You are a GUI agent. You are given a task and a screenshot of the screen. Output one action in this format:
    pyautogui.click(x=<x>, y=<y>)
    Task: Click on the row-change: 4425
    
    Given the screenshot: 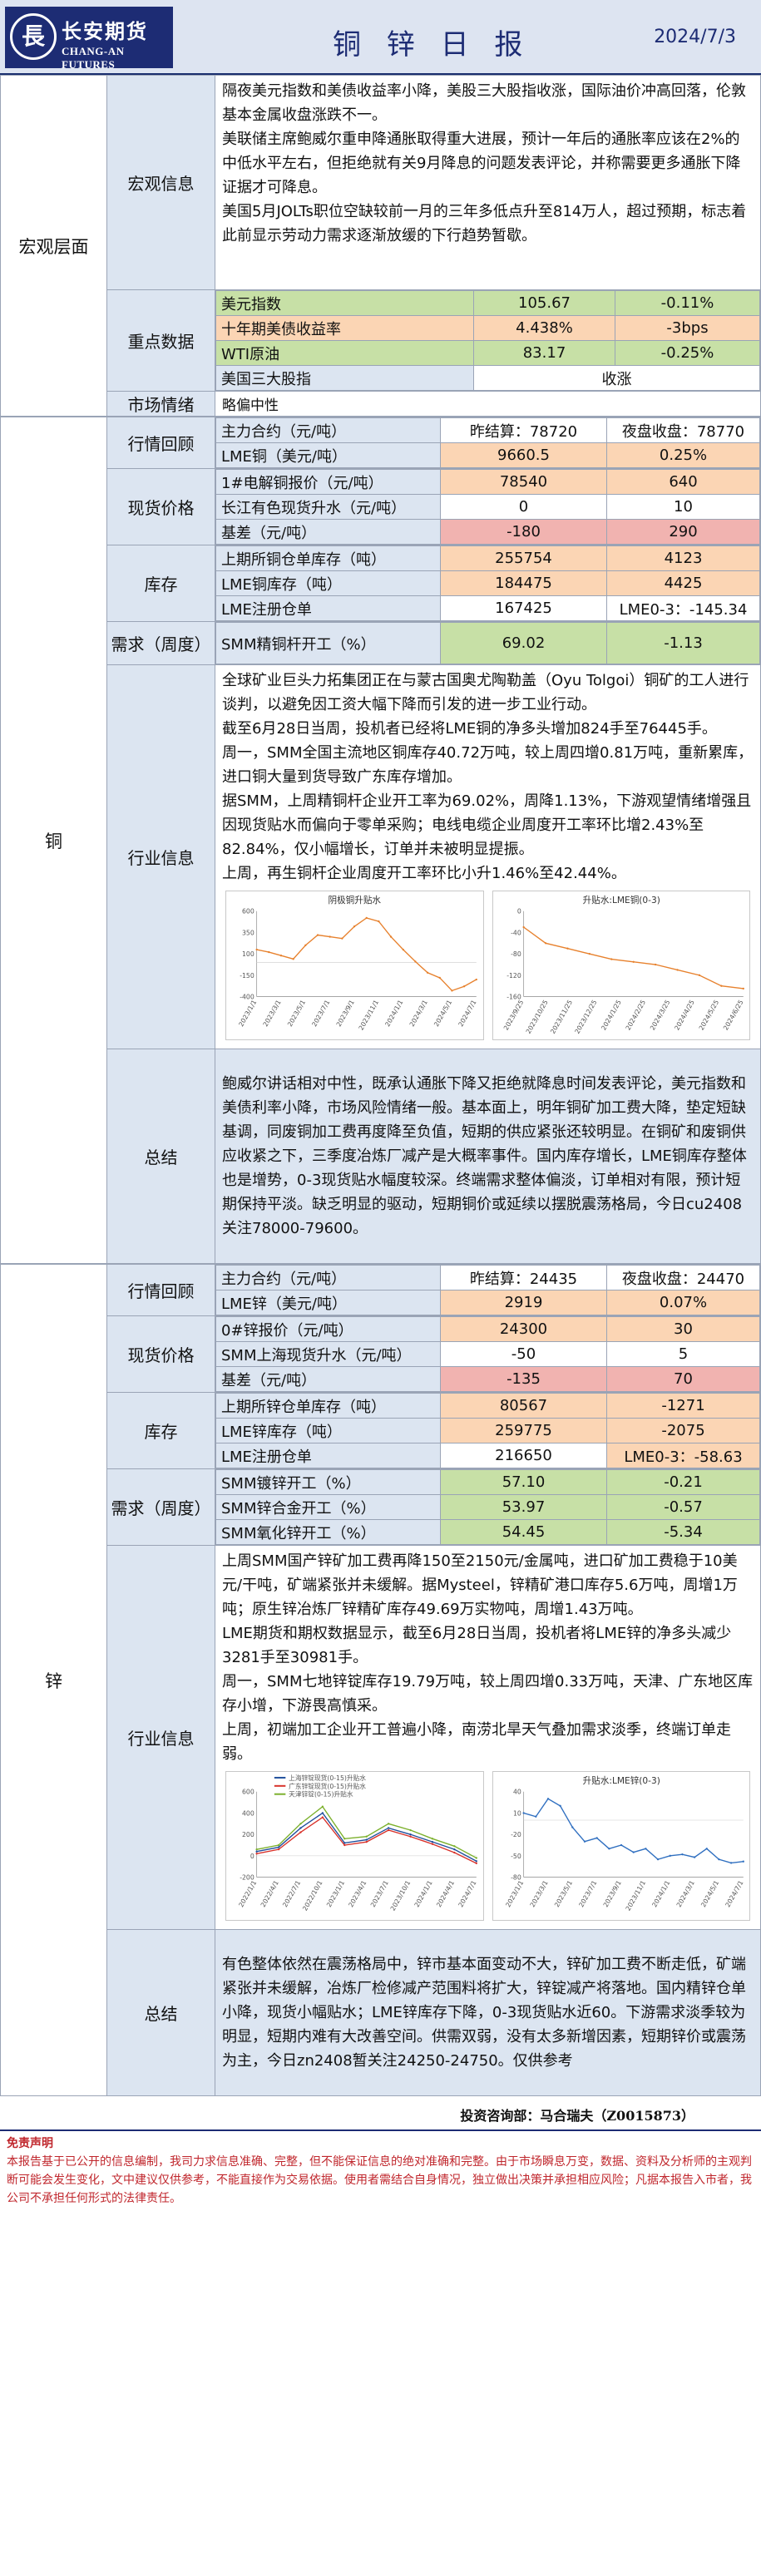 What is the action you would take?
    pyautogui.click(x=683, y=583)
    